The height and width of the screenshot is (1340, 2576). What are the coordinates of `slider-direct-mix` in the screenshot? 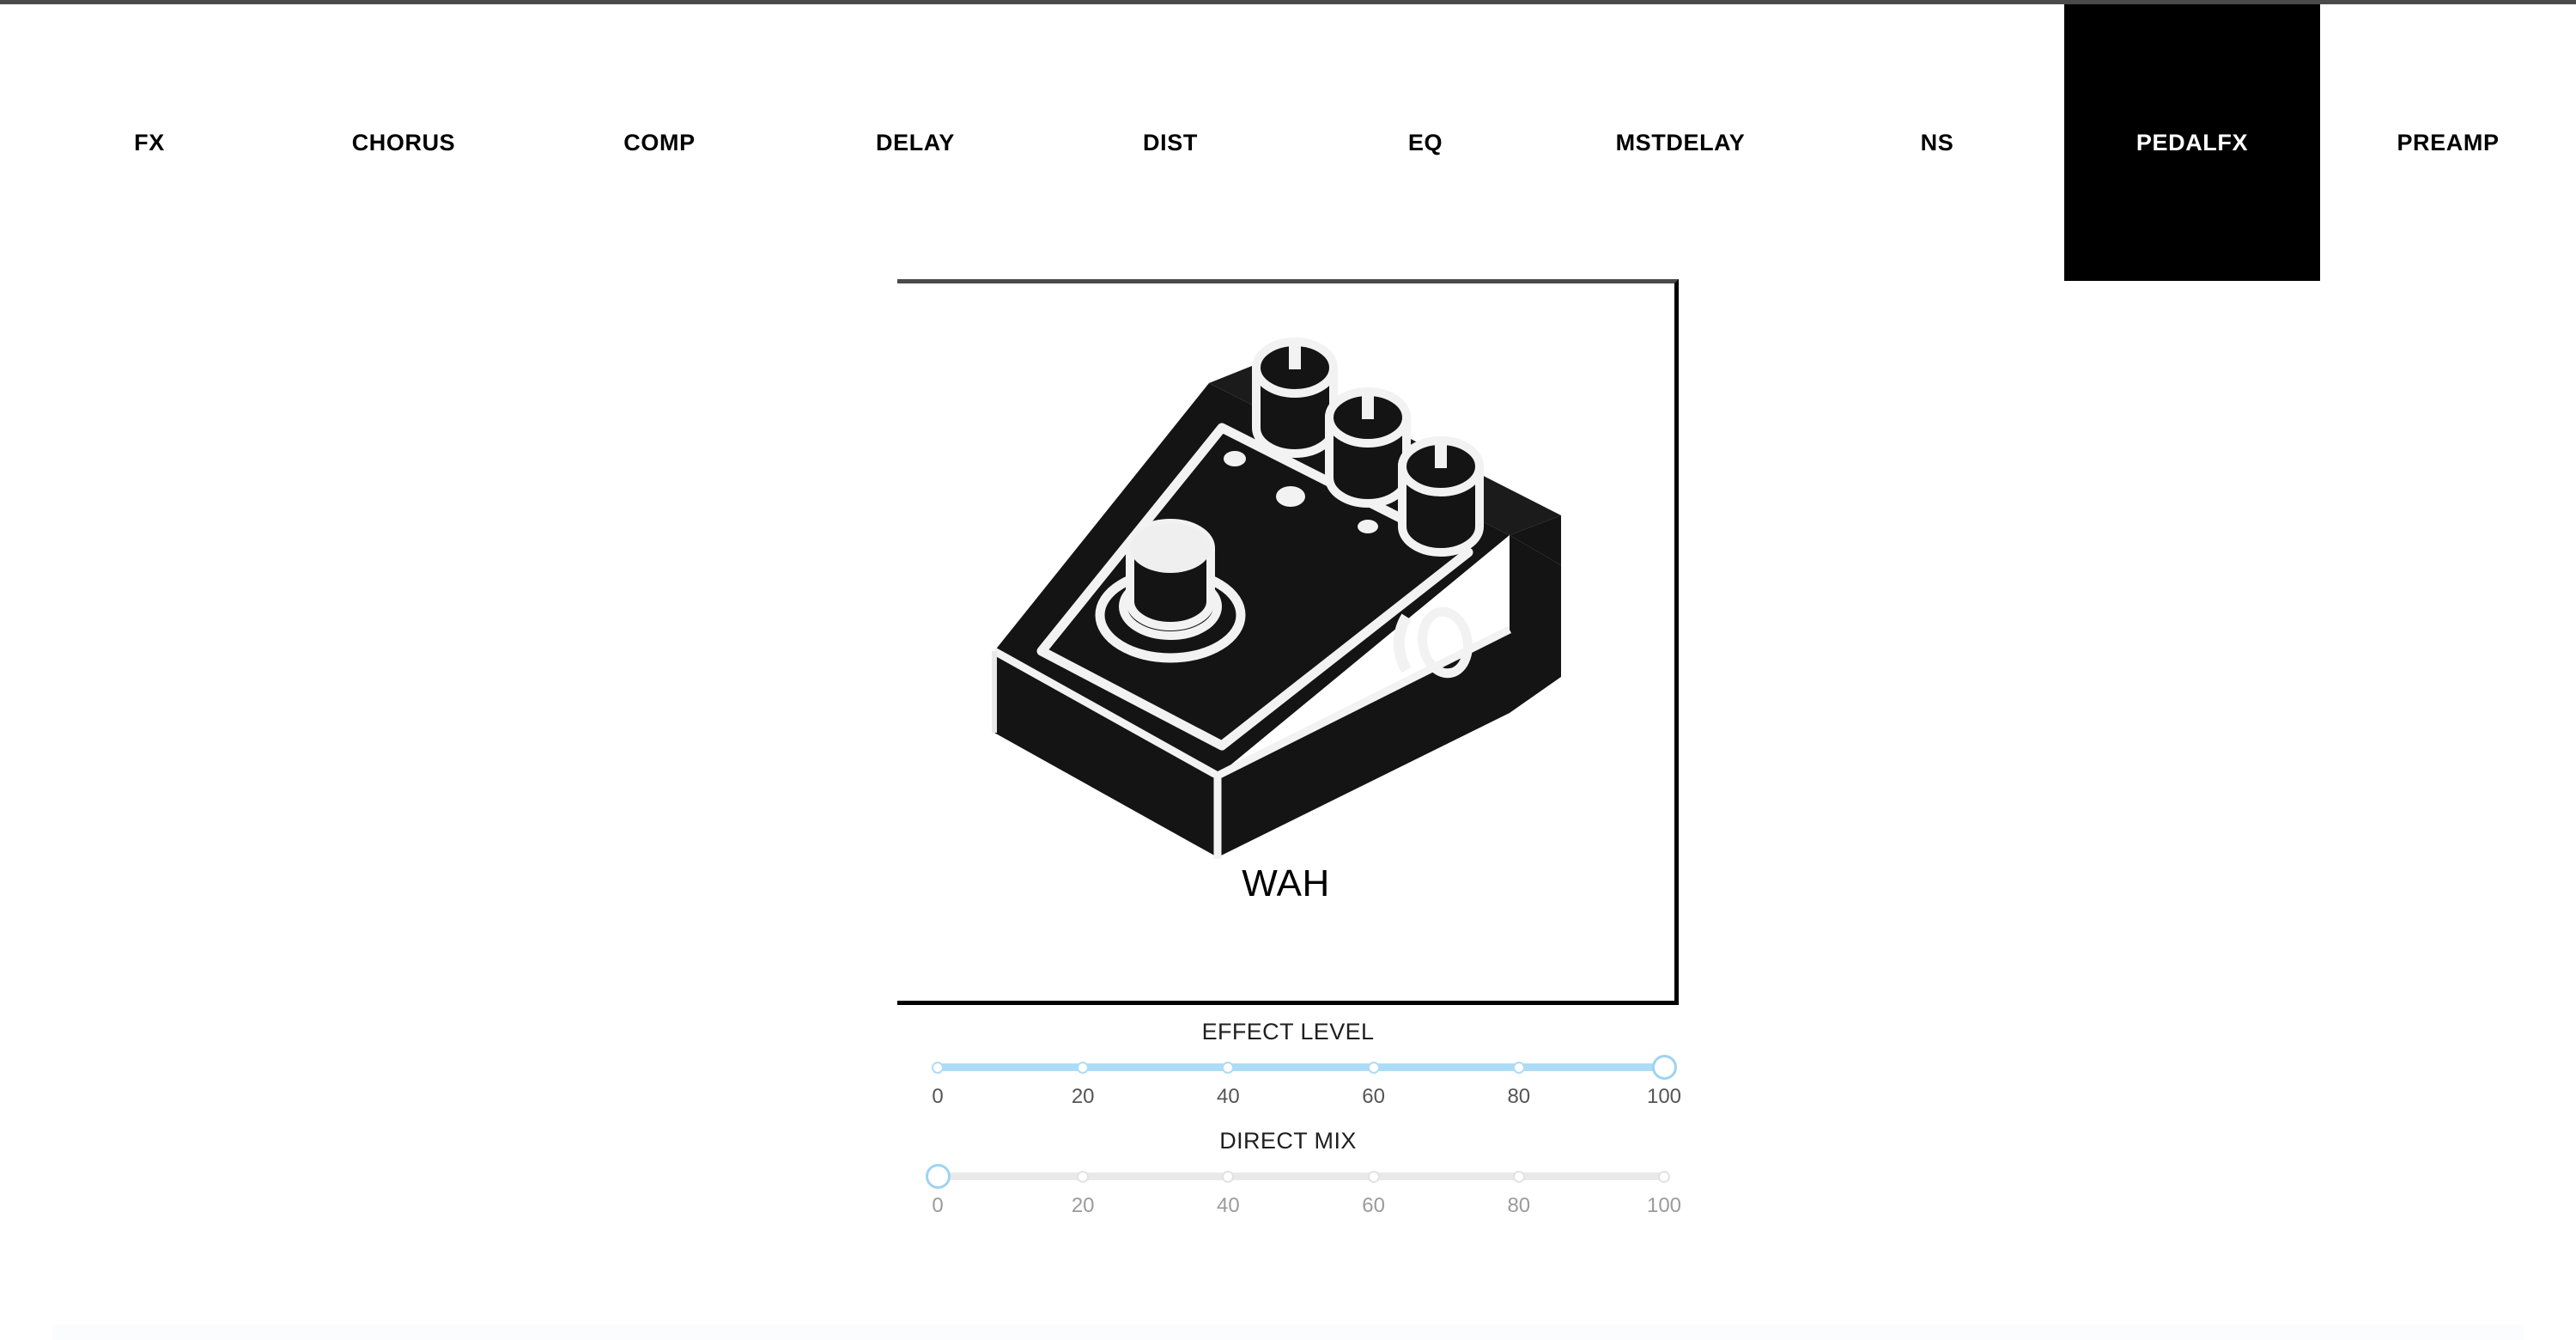 It's located at (1294, 1176).